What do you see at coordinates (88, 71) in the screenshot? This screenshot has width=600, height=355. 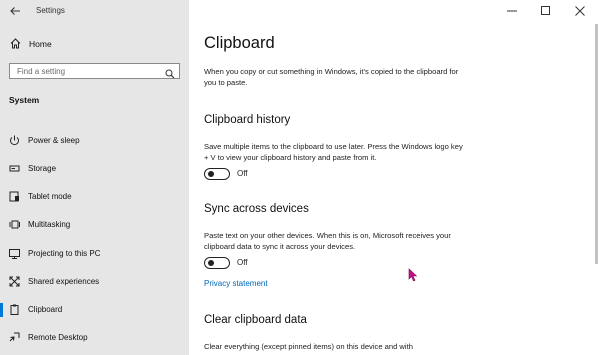 I see `search-input` at bounding box center [88, 71].